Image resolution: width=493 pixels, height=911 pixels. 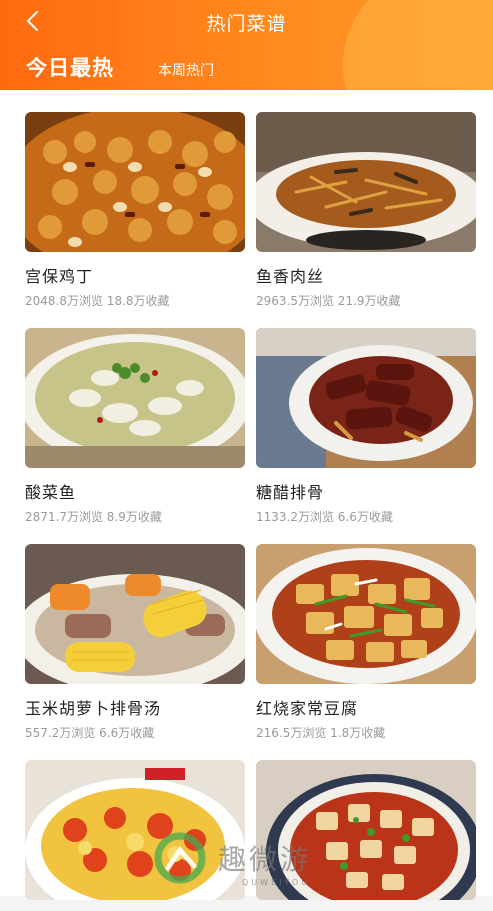 I want to click on header-bar: 热门菜谱 今日最热 本周热门, so click(x=246, y=45).